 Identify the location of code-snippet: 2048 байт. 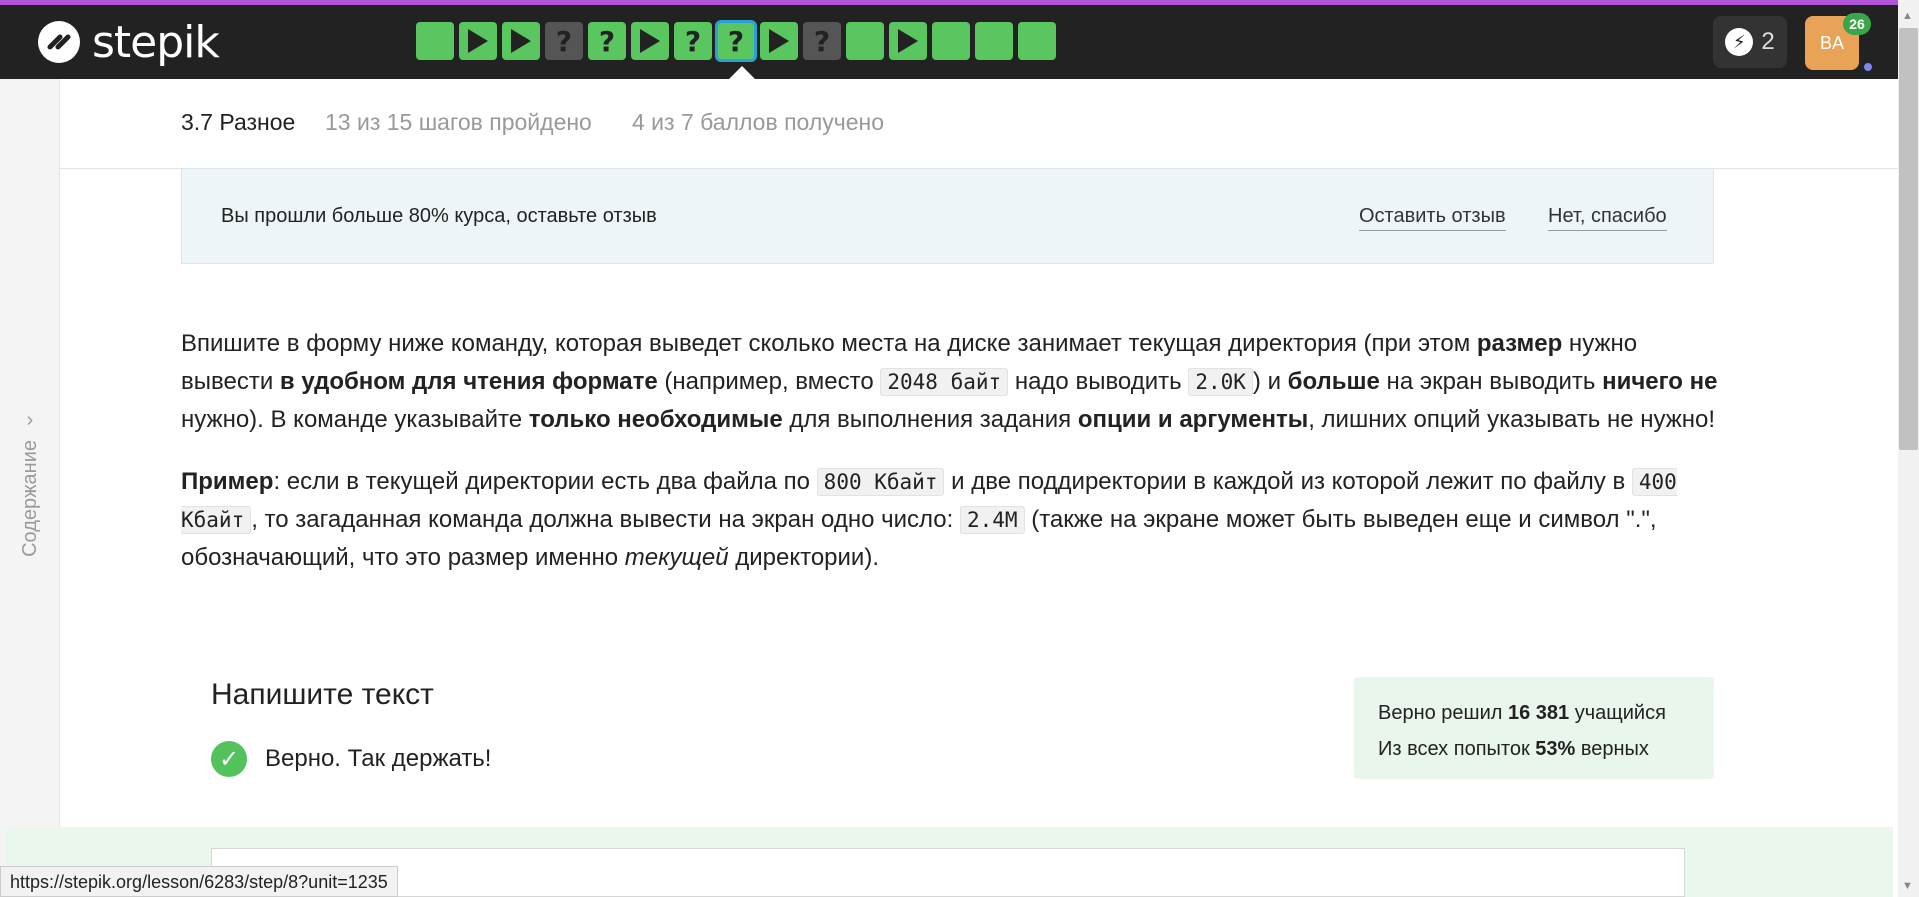
(944, 382).